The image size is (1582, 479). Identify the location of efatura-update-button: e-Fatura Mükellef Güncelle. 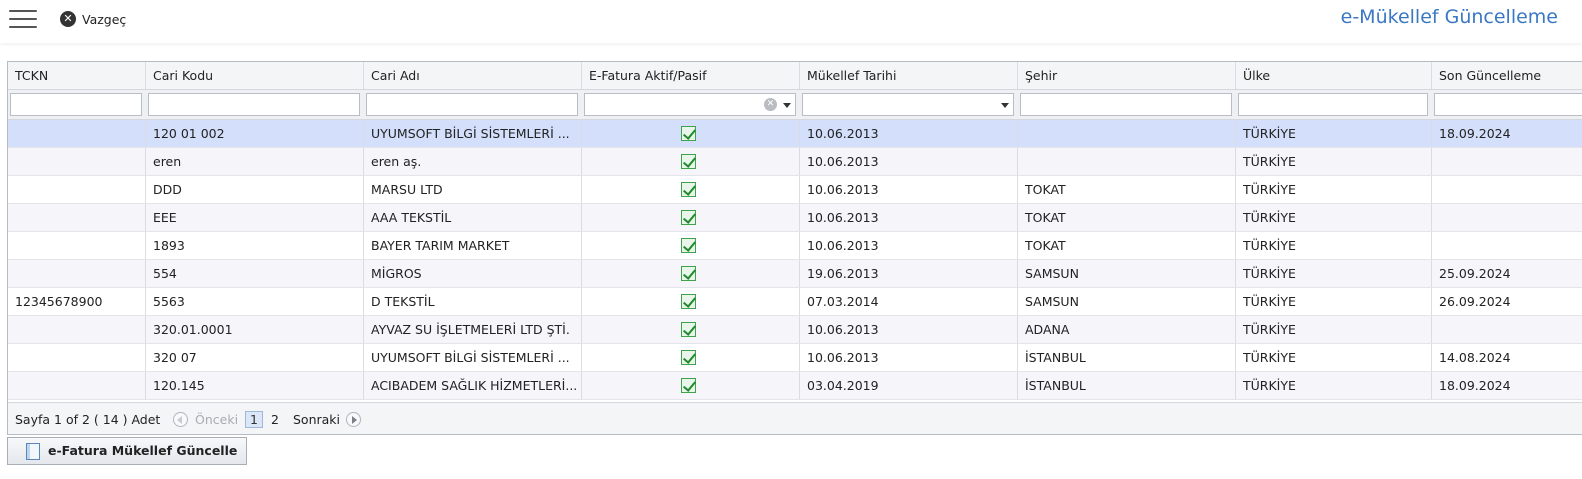
(127, 451).